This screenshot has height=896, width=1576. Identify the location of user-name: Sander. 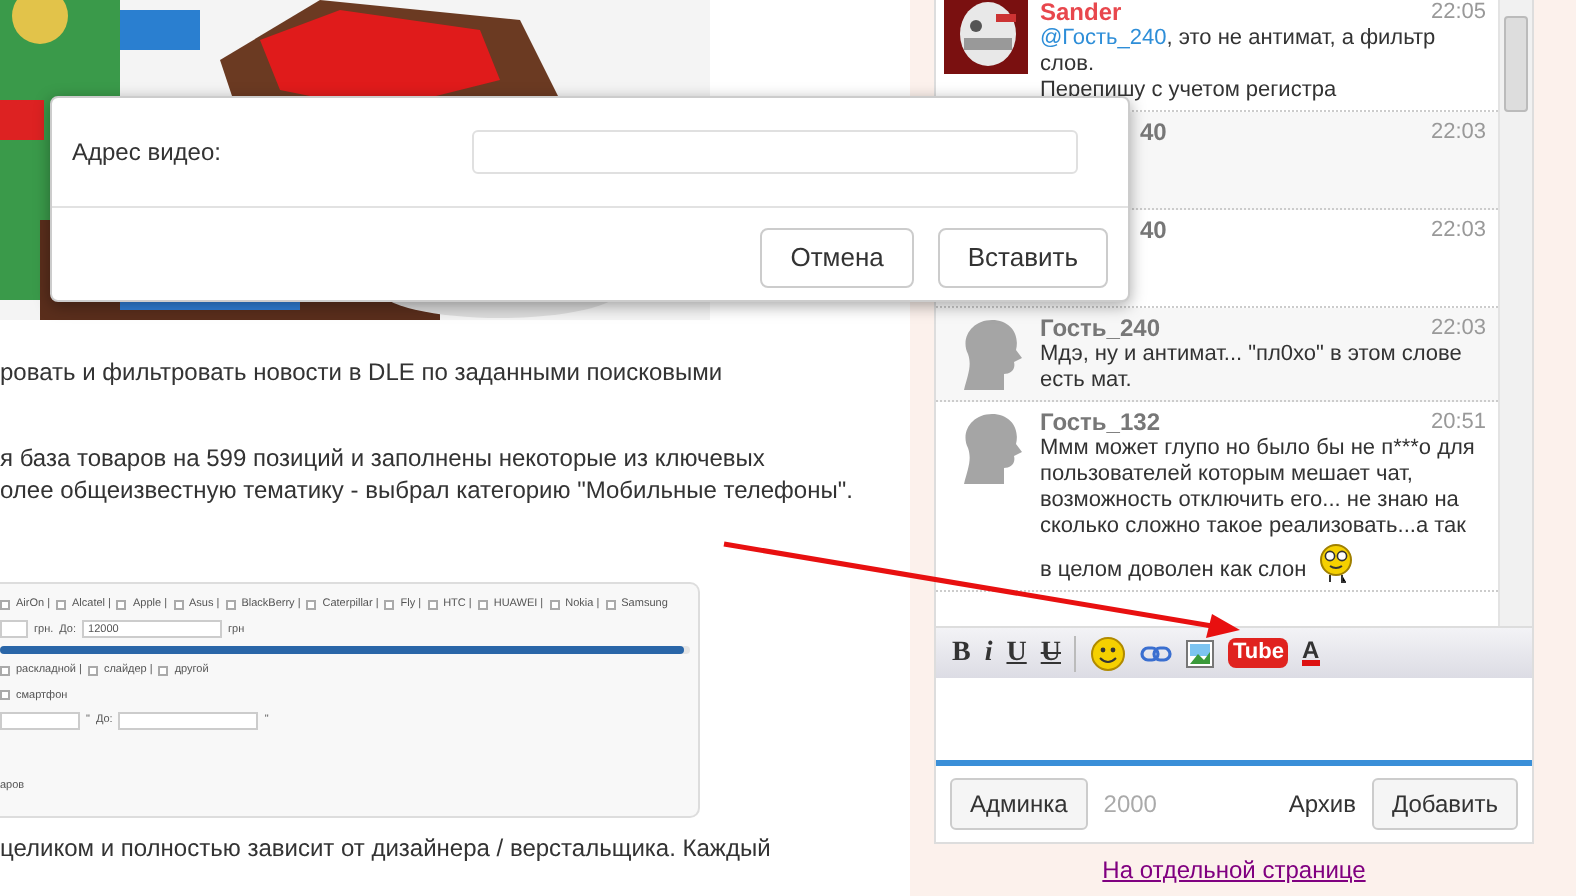
(1081, 13).